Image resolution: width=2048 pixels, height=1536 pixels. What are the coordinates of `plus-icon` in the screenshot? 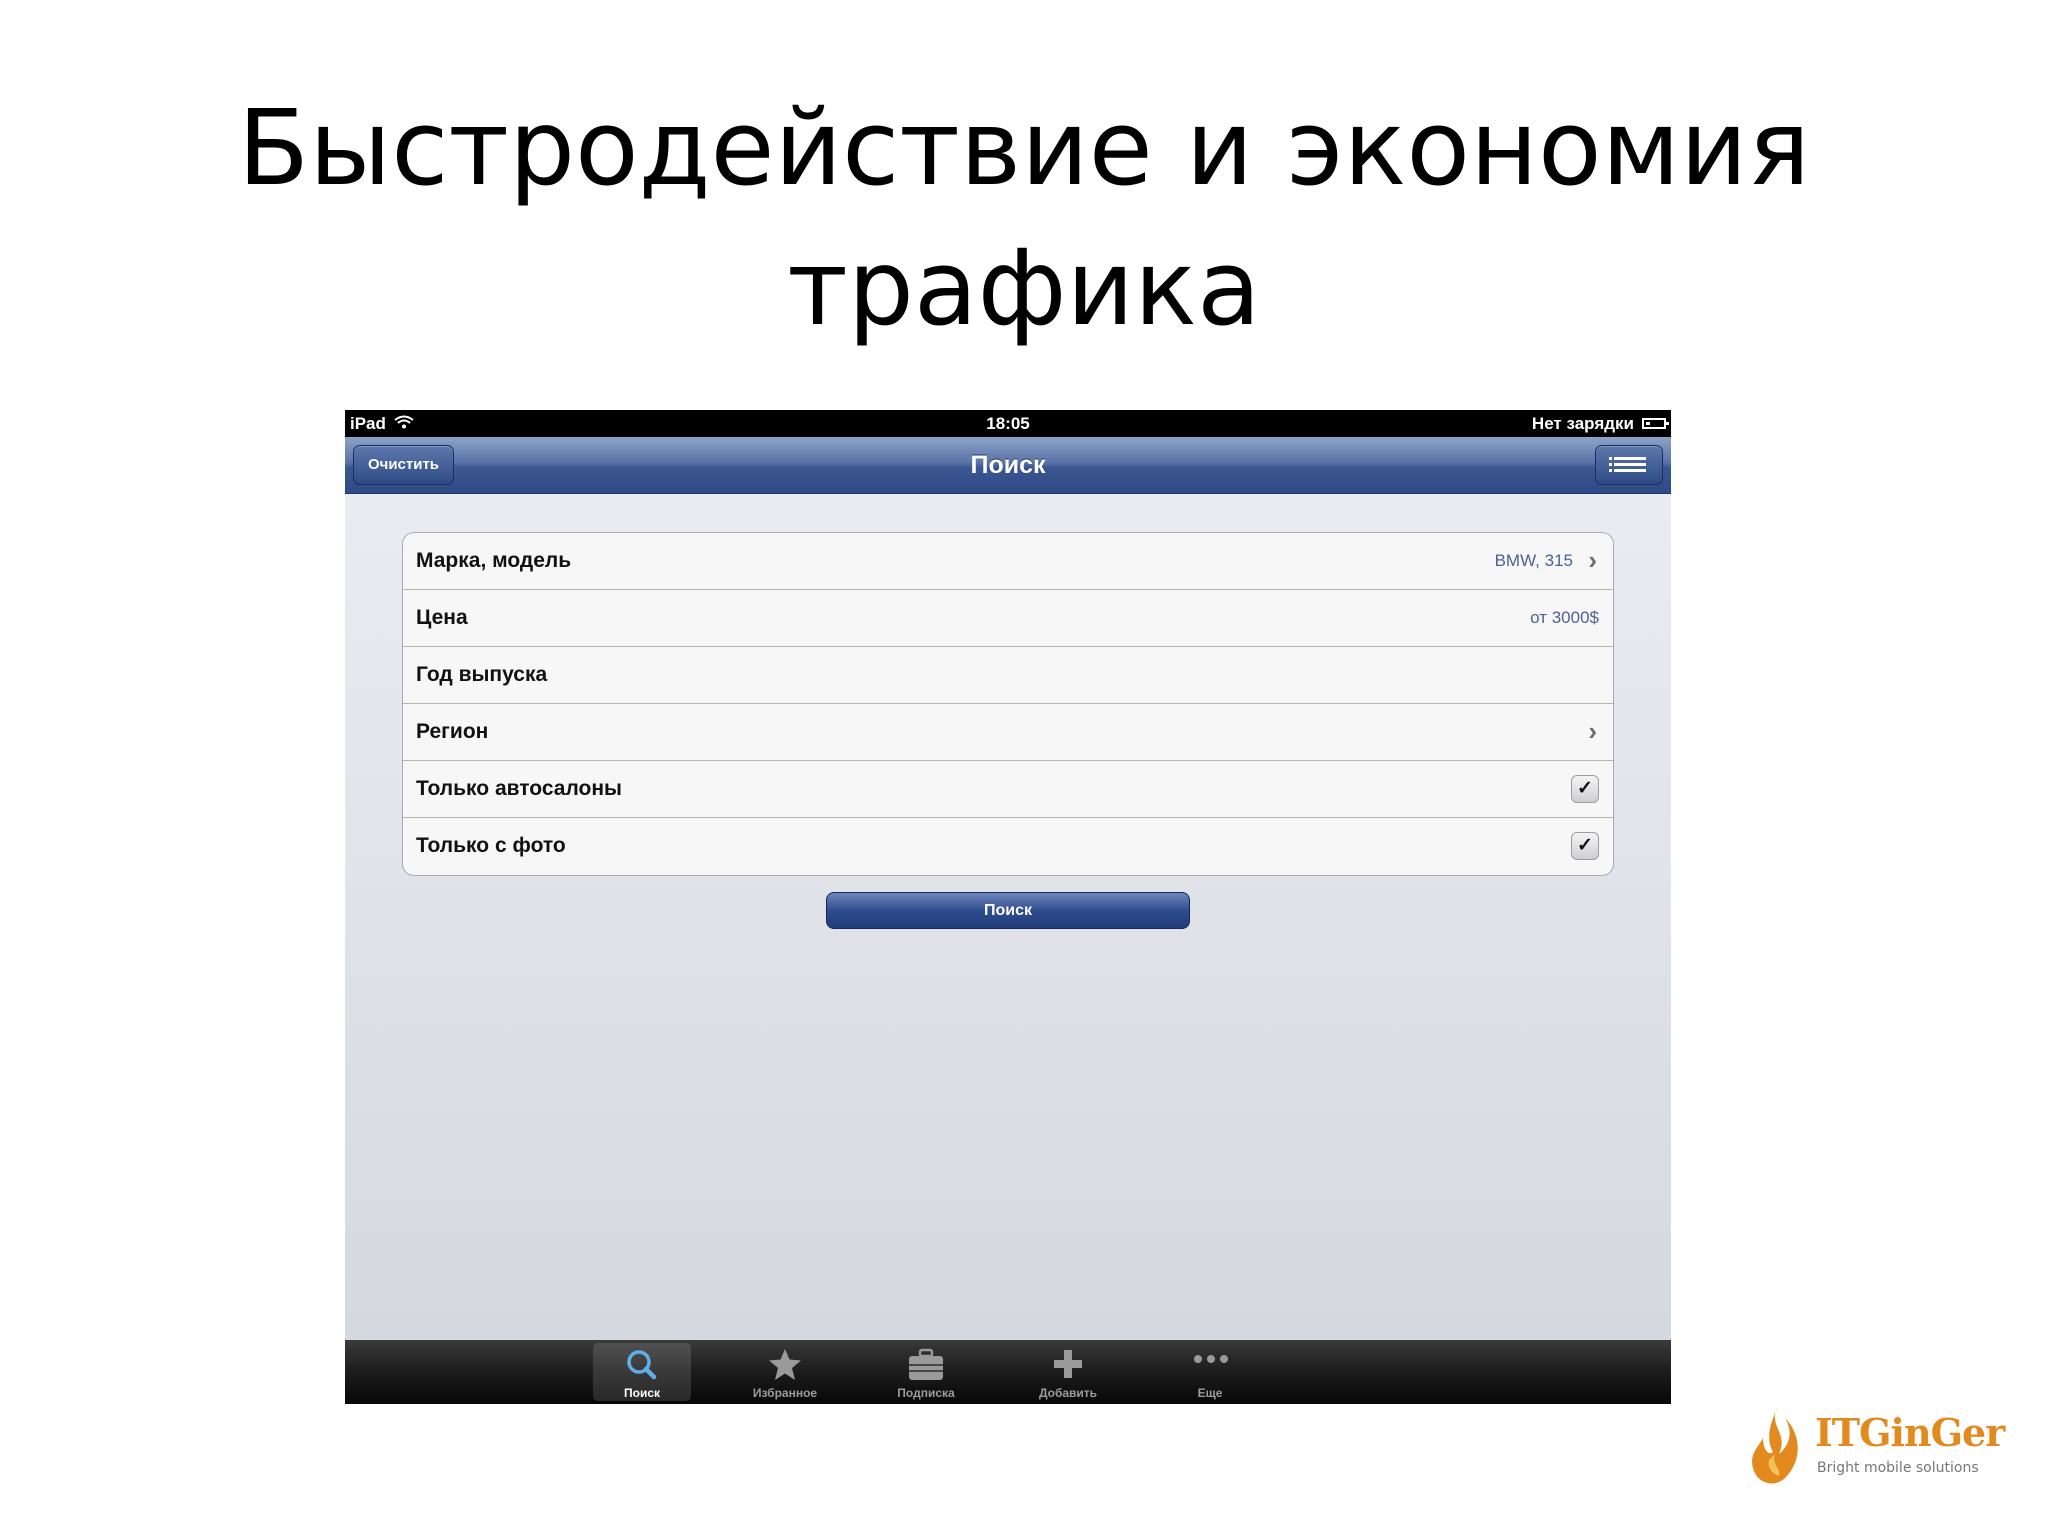 It's located at (1068, 1365).